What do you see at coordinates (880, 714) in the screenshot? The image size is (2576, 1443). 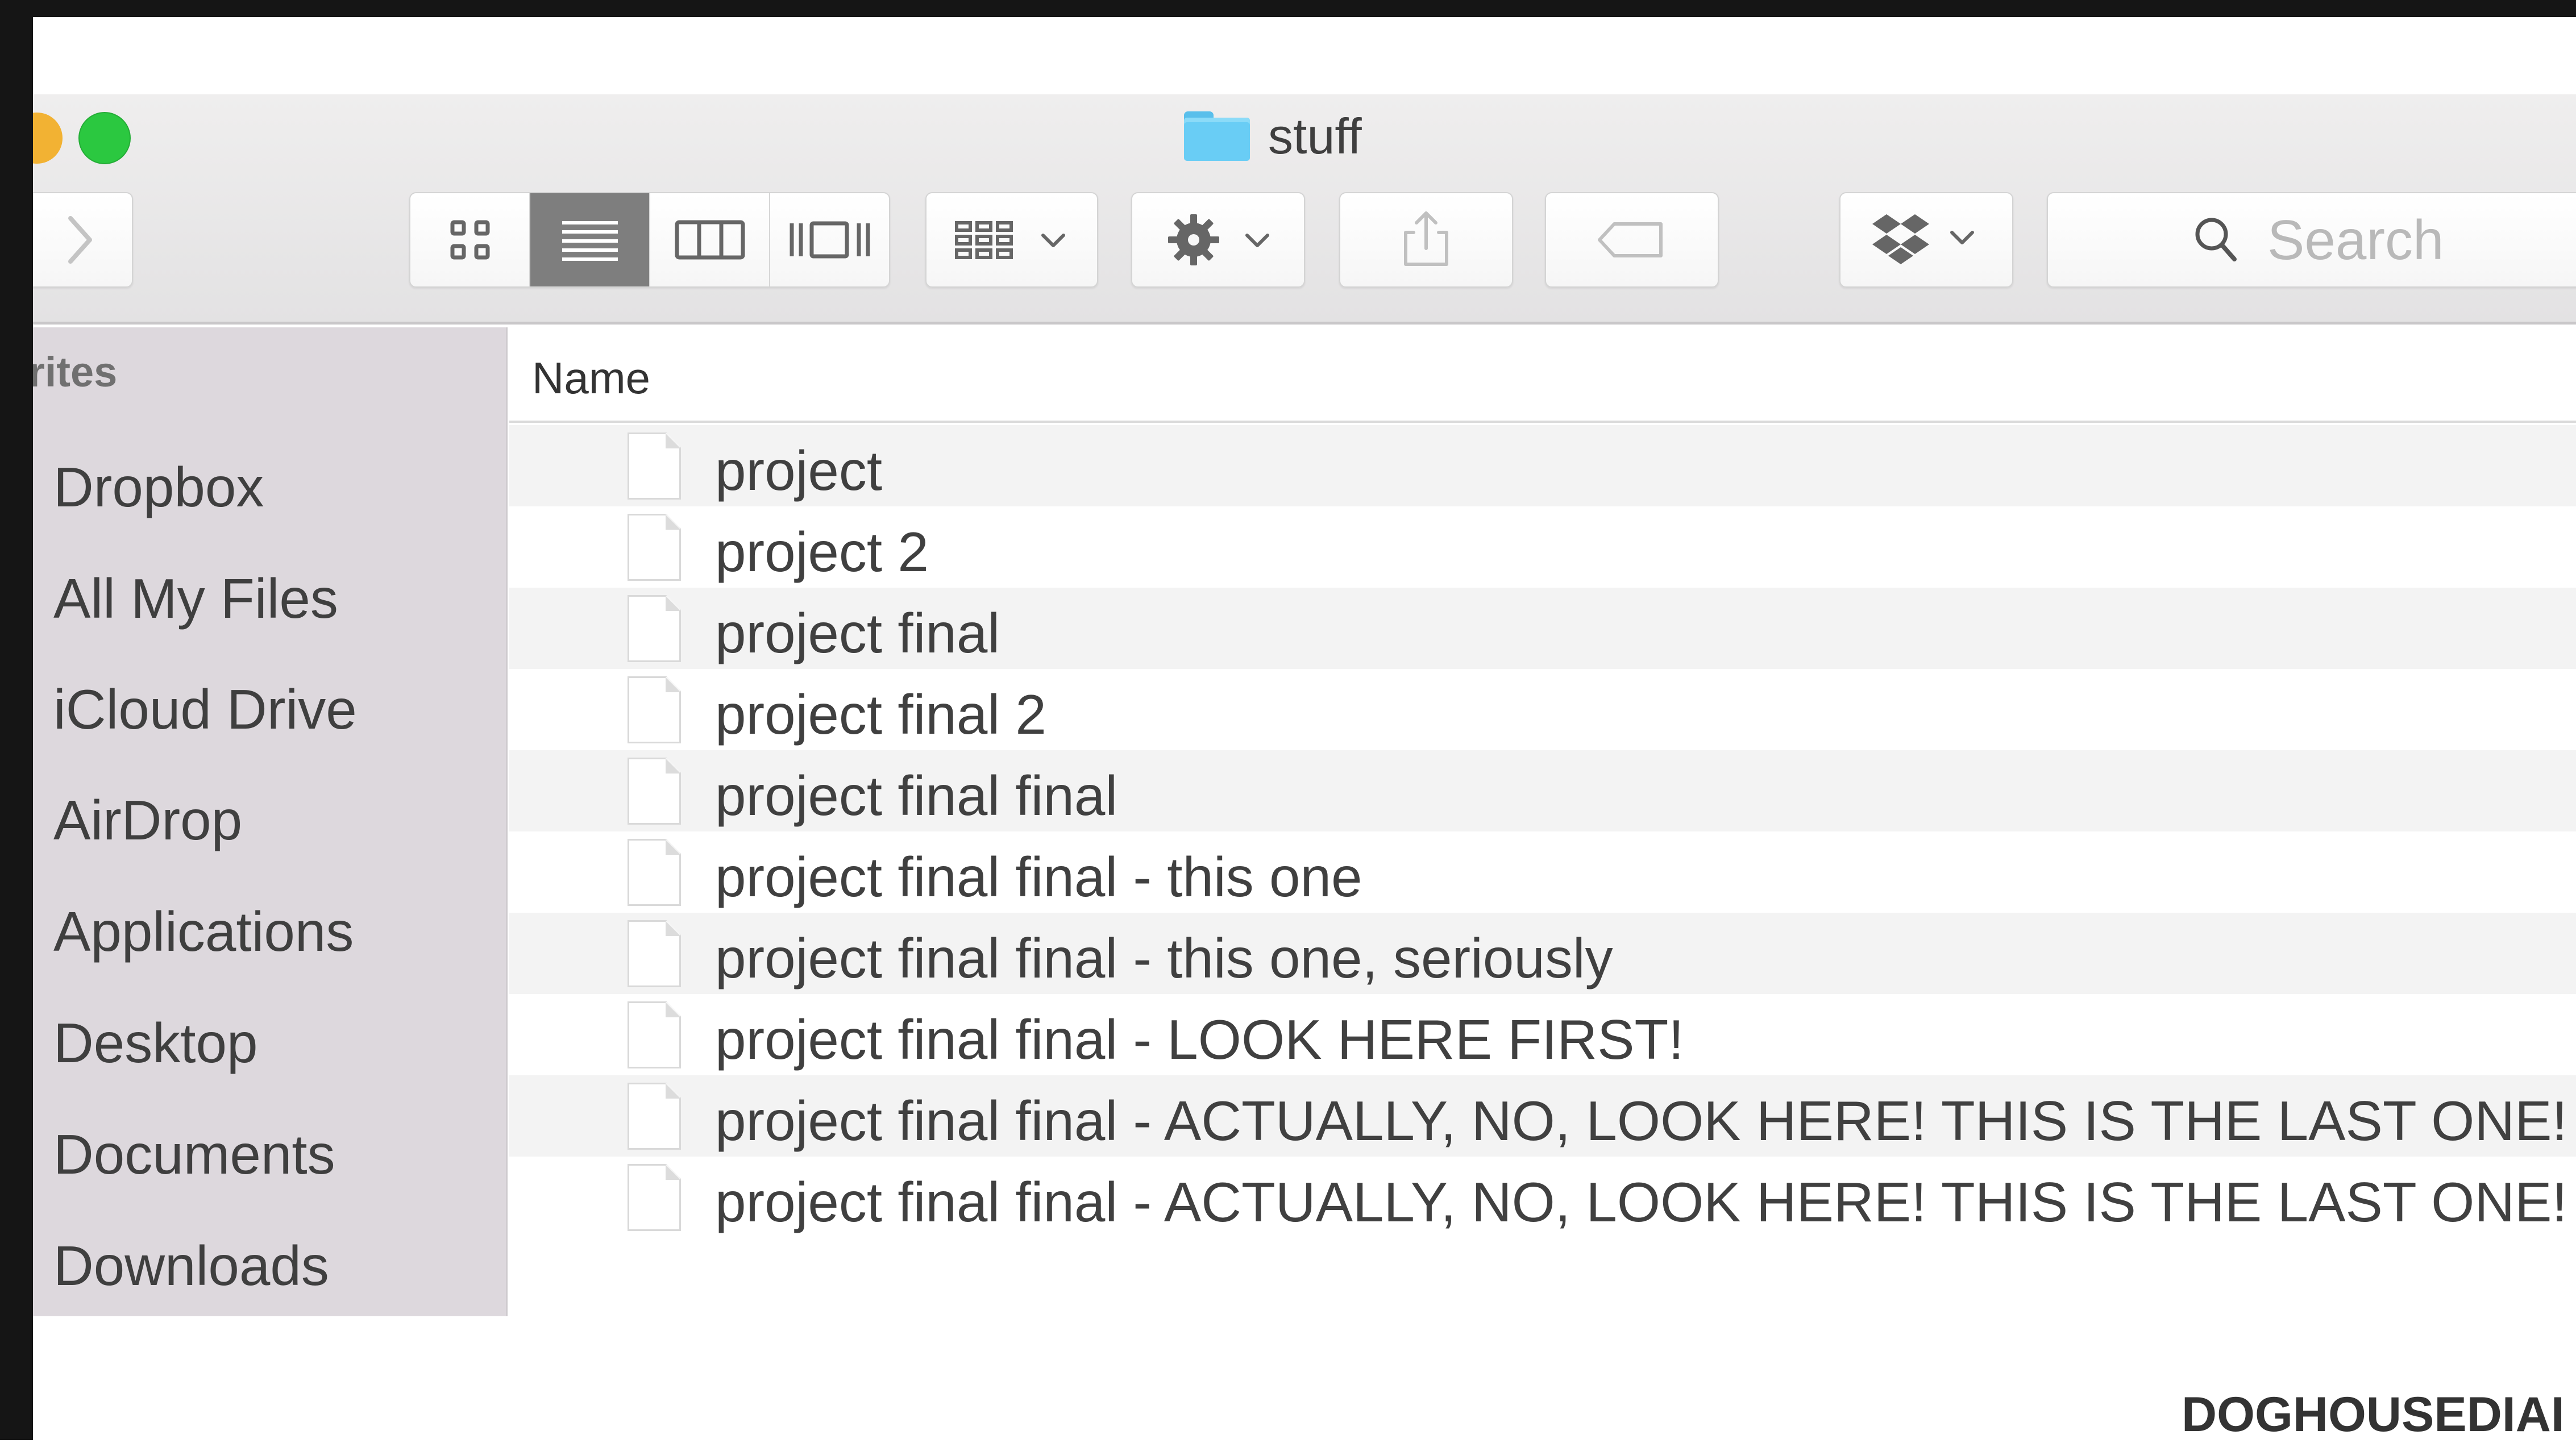 I see `file-name: project final 2` at bounding box center [880, 714].